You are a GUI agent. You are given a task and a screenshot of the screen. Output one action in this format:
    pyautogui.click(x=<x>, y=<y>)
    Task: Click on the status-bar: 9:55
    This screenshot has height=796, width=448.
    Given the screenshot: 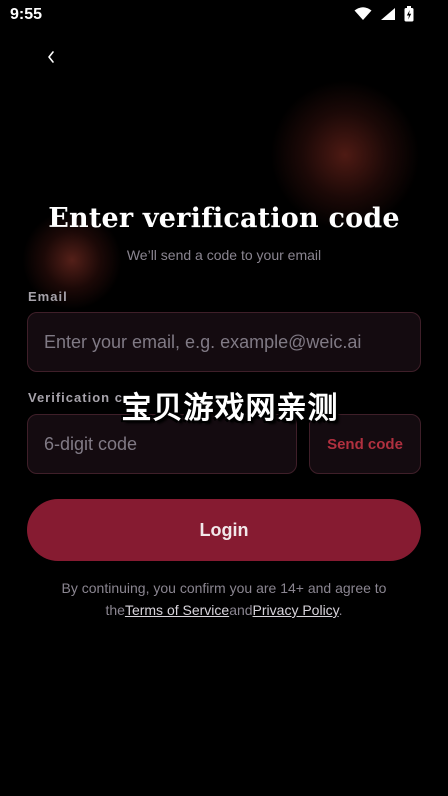 What is the action you would take?
    pyautogui.click(x=224, y=16)
    